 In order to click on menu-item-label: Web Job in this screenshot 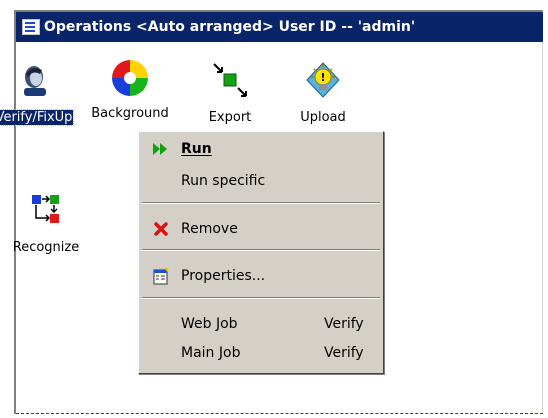, I will do `click(209, 324)`.